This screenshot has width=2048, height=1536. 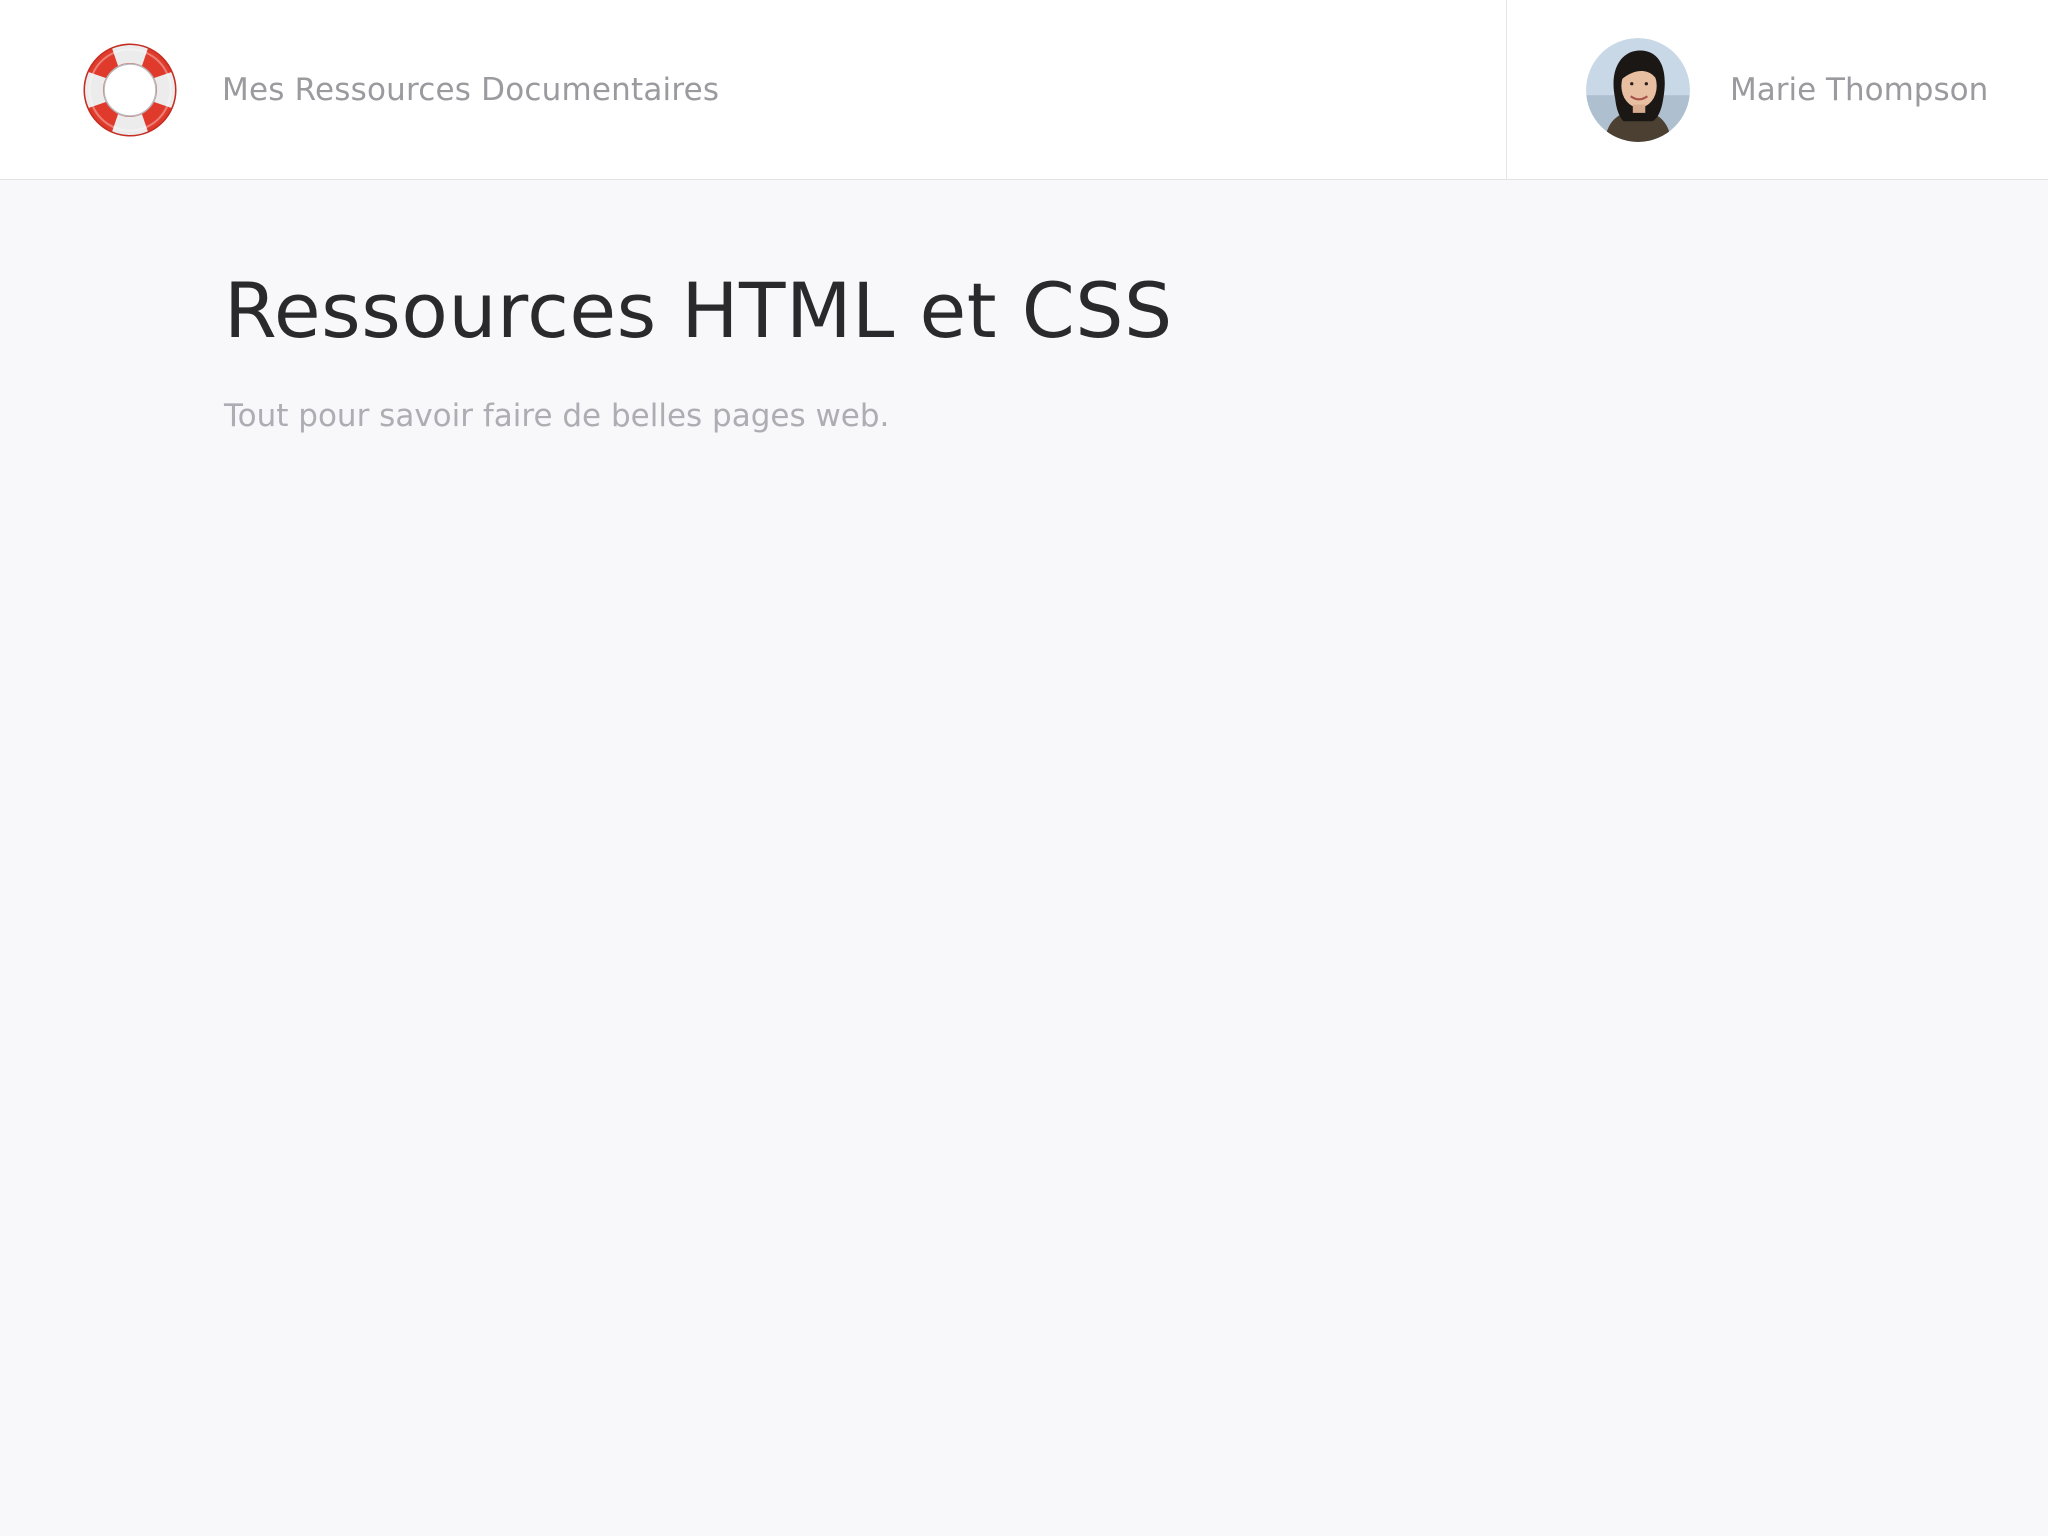 I want to click on lifebuoy-icon, so click(x=130, y=90).